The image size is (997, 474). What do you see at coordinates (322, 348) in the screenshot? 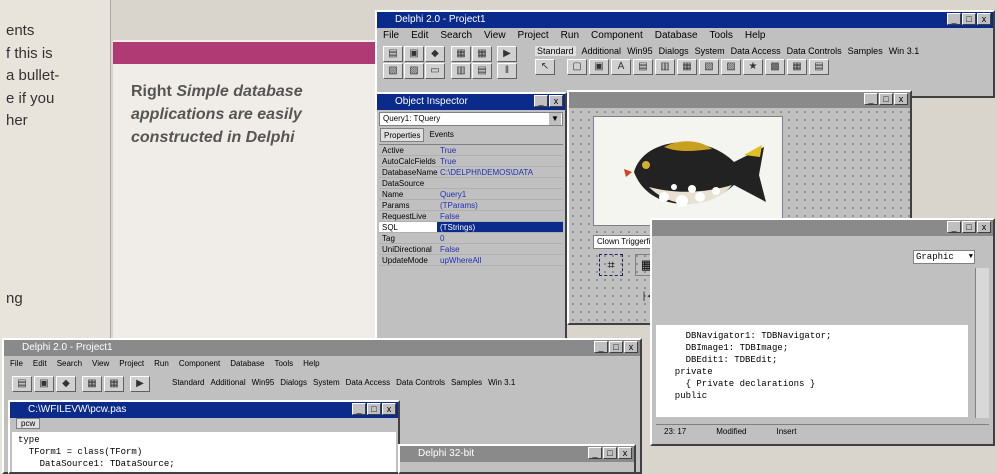
I see `second-titlebar: Delphi 2.0 - Project1 _ □ x` at bounding box center [322, 348].